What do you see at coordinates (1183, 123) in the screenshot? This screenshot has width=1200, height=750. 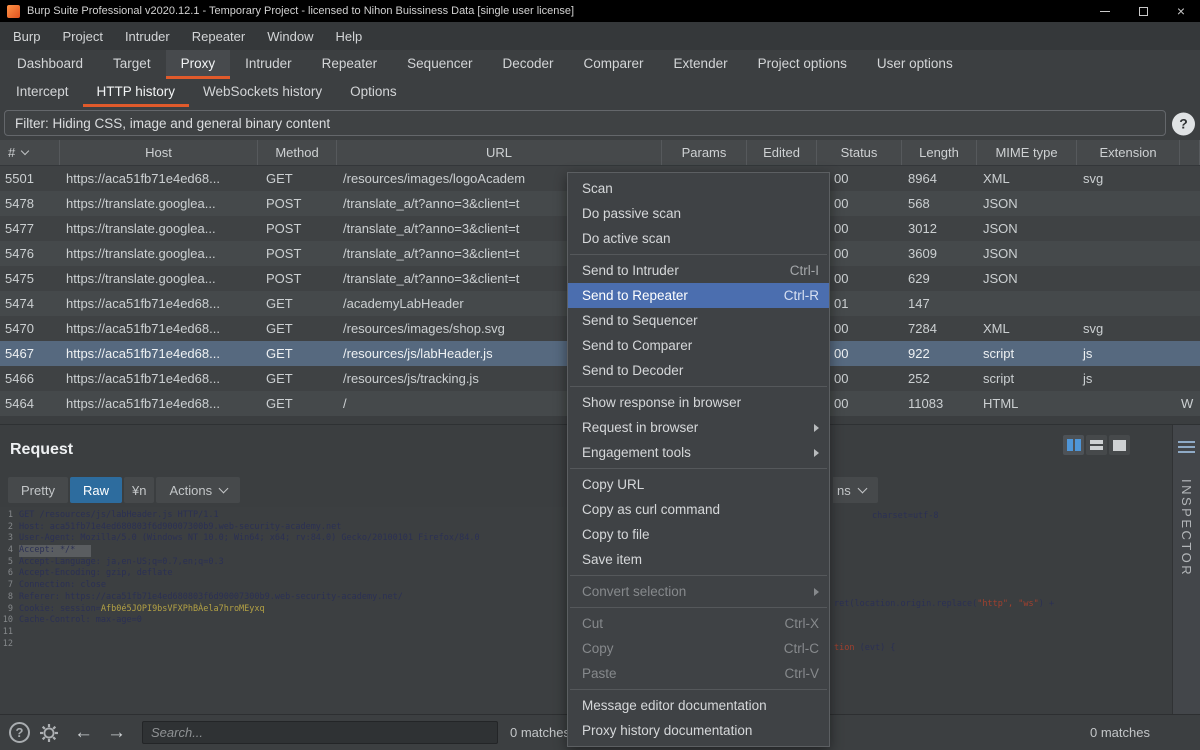 I see `filter-help-button: ?` at bounding box center [1183, 123].